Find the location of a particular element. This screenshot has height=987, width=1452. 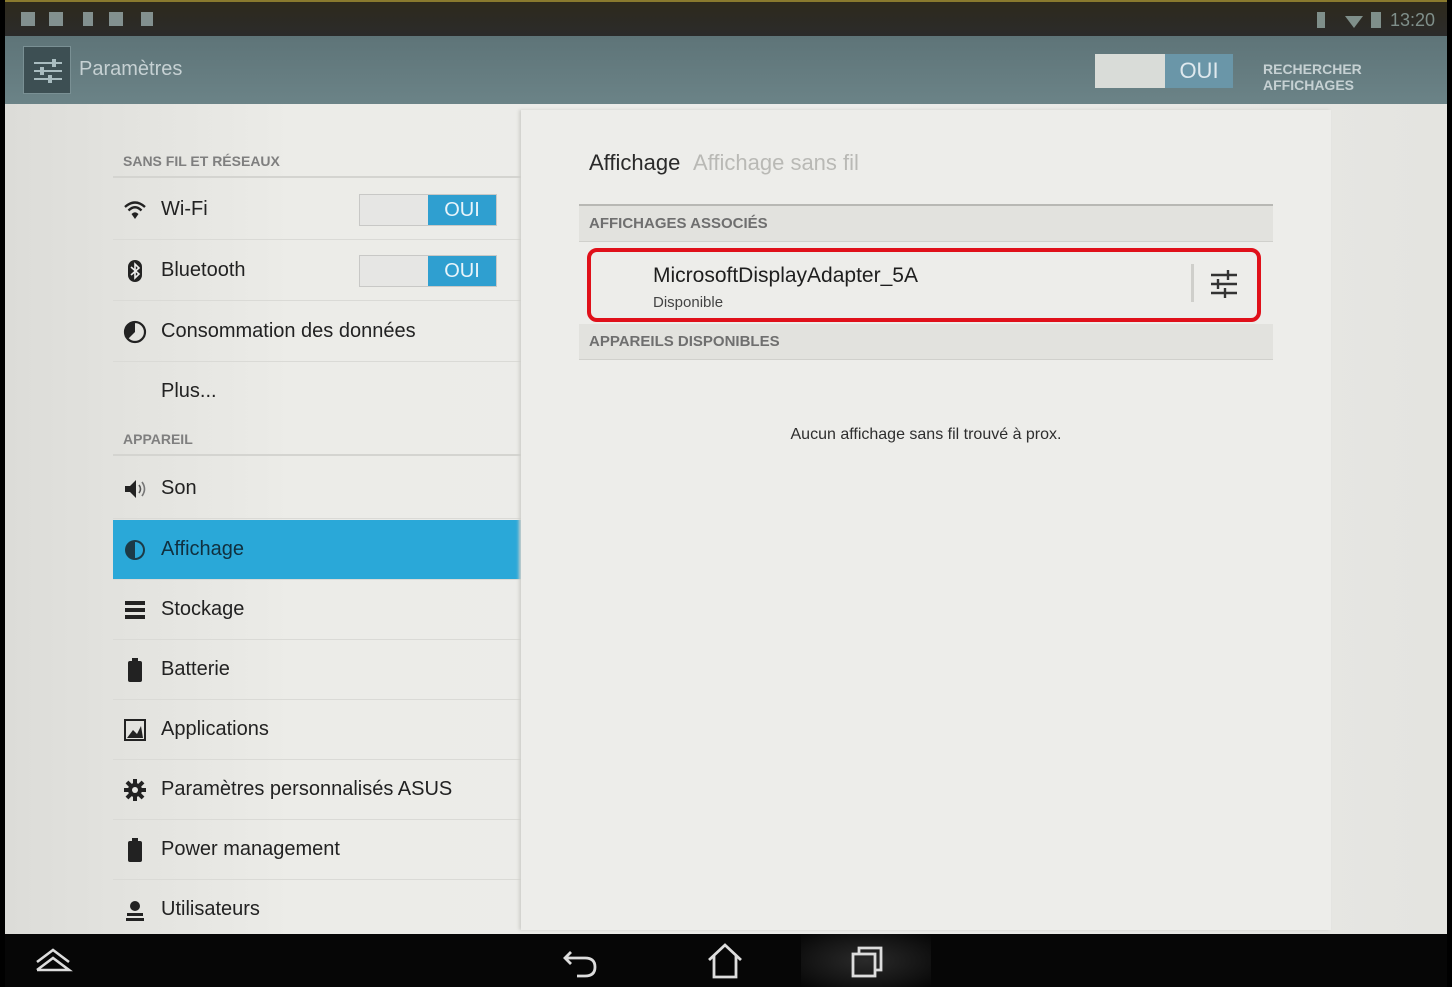

wireless-display-toggle: OUI is located at coordinates (1164, 71).